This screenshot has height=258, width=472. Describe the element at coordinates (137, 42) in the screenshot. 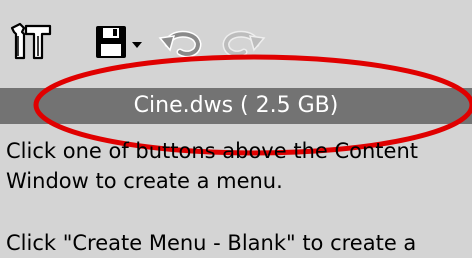

I see `dropdown-arrow-icon` at that location.